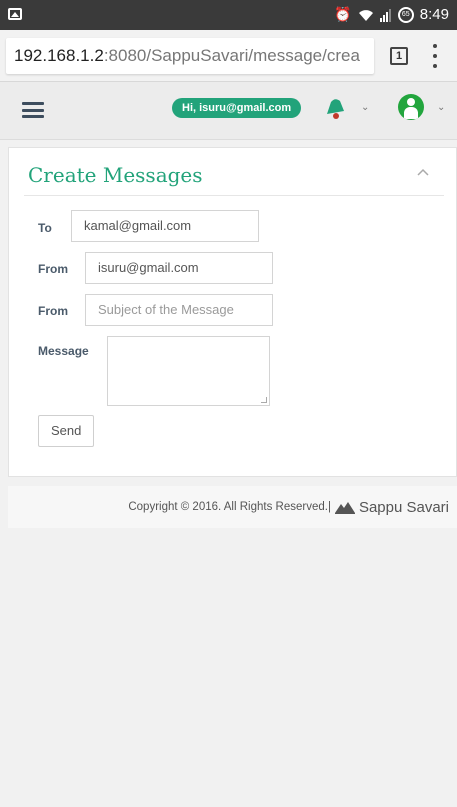 The image size is (457, 807). I want to click on status-icons: ⏰ 65 8:49, so click(391, 14).